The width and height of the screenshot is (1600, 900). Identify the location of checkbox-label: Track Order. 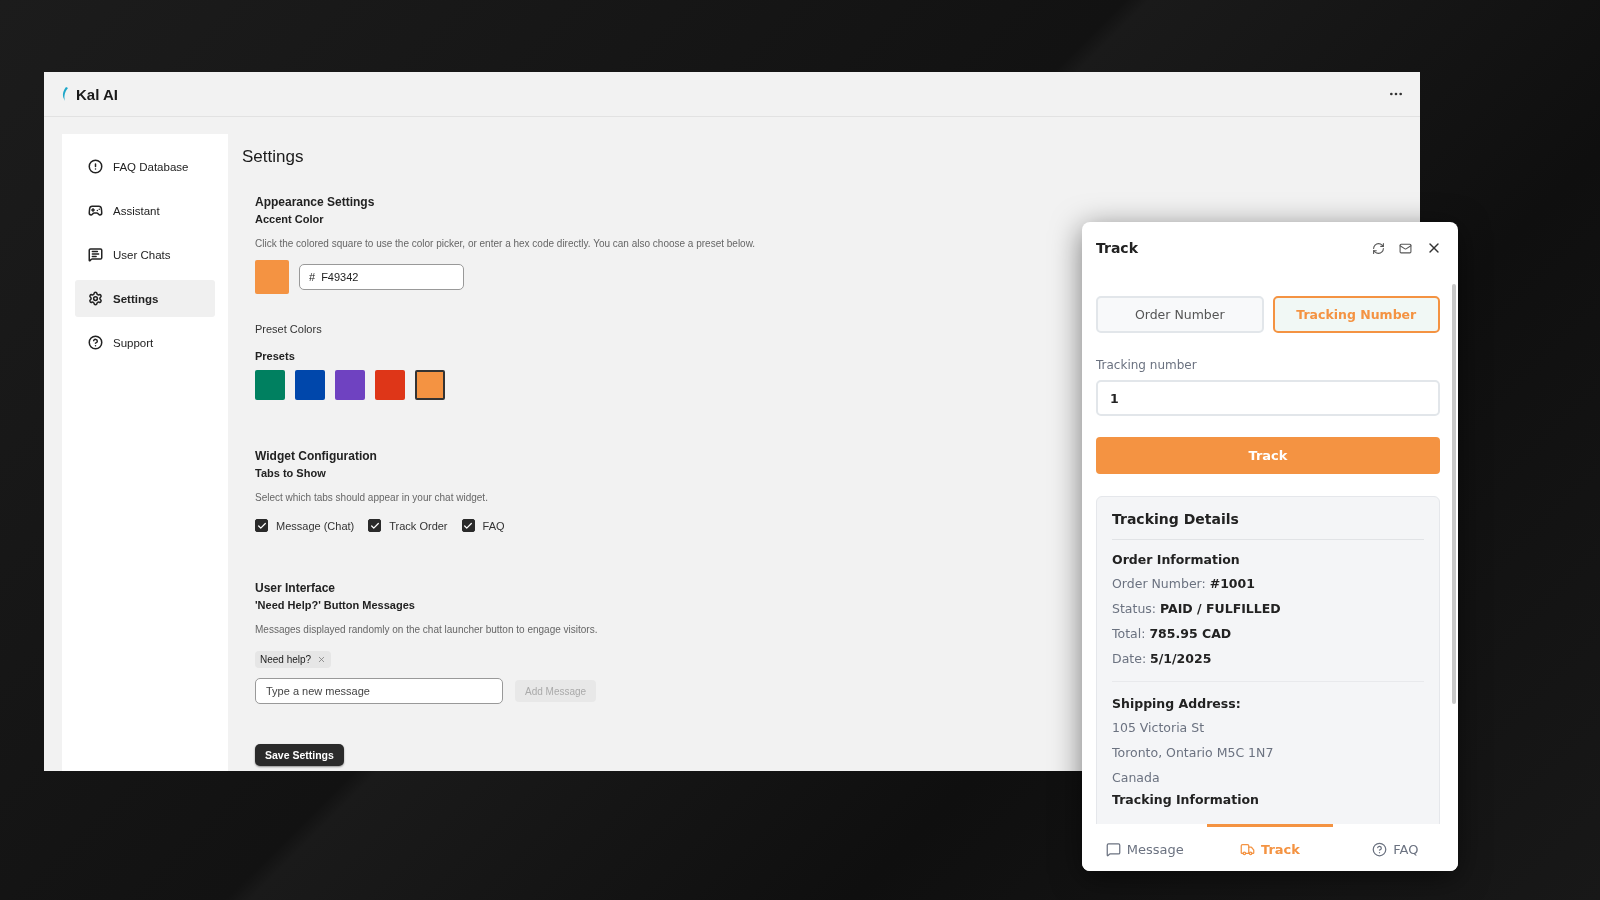
(418, 525).